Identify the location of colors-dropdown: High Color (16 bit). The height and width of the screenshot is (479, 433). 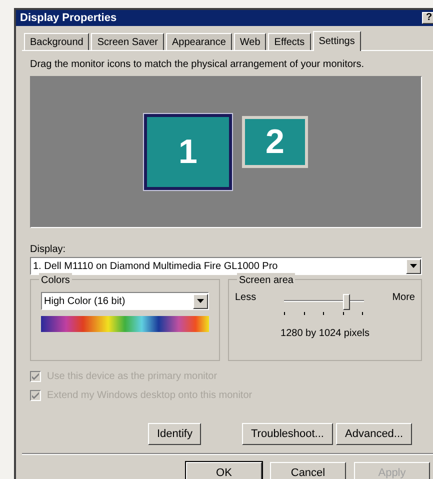
(125, 301).